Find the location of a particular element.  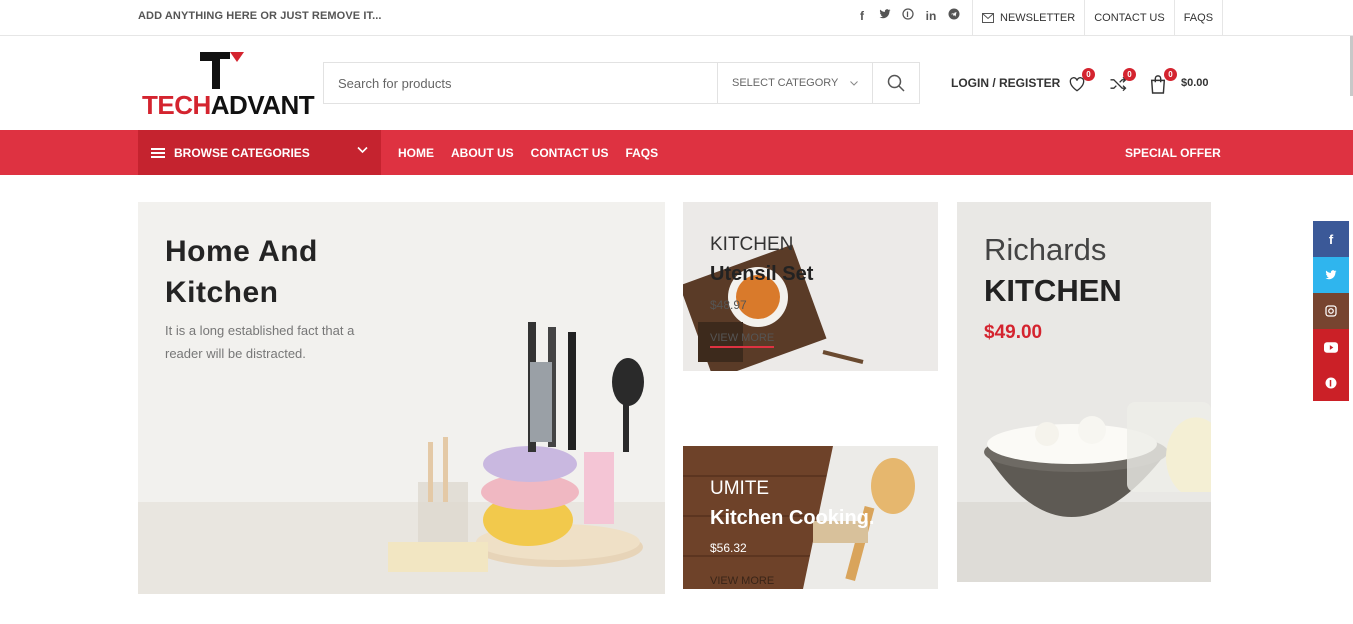

site-logo: TECHADVANT is located at coordinates (228, 86).